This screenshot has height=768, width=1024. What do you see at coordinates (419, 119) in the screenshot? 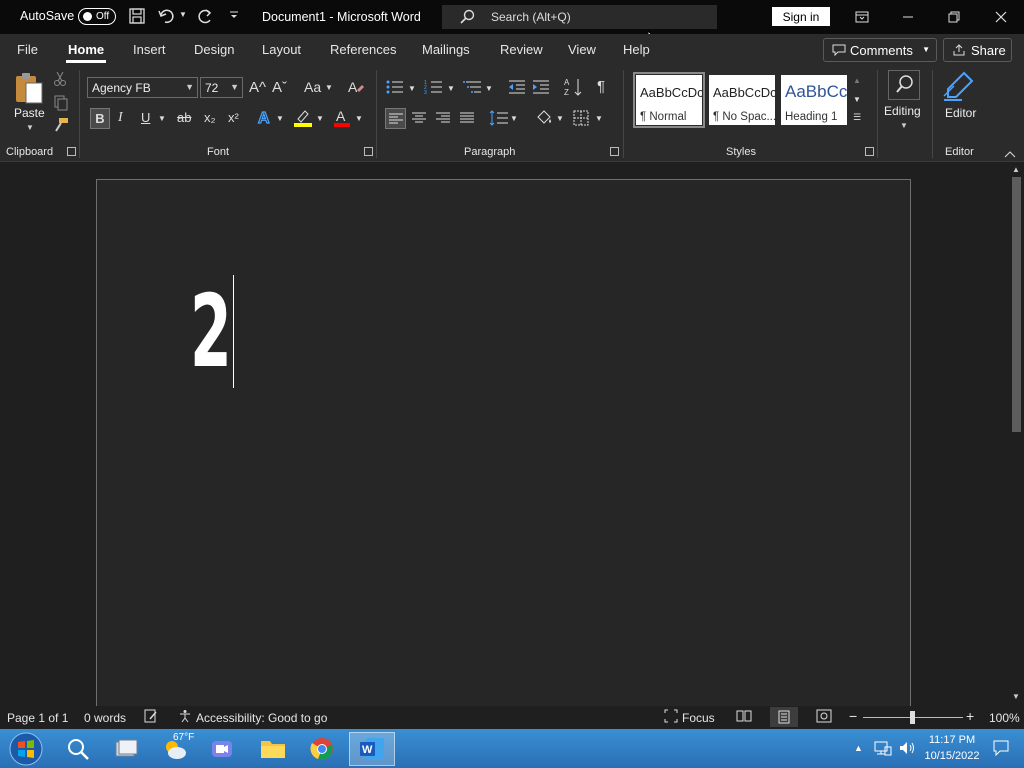
I see `align-center-icon` at bounding box center [419, 119].